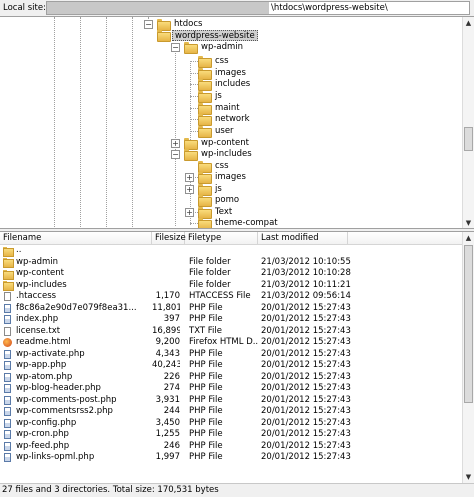  I want to click on file-name-cell: wp-comments-post.php, so click(77, 401).